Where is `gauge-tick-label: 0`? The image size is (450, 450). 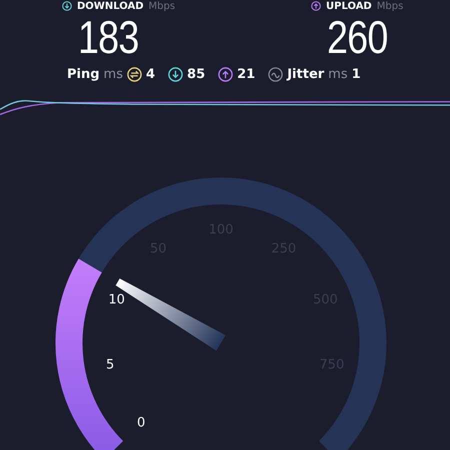 gauge-tick-label: 0 is located at coordinates (141, 422).